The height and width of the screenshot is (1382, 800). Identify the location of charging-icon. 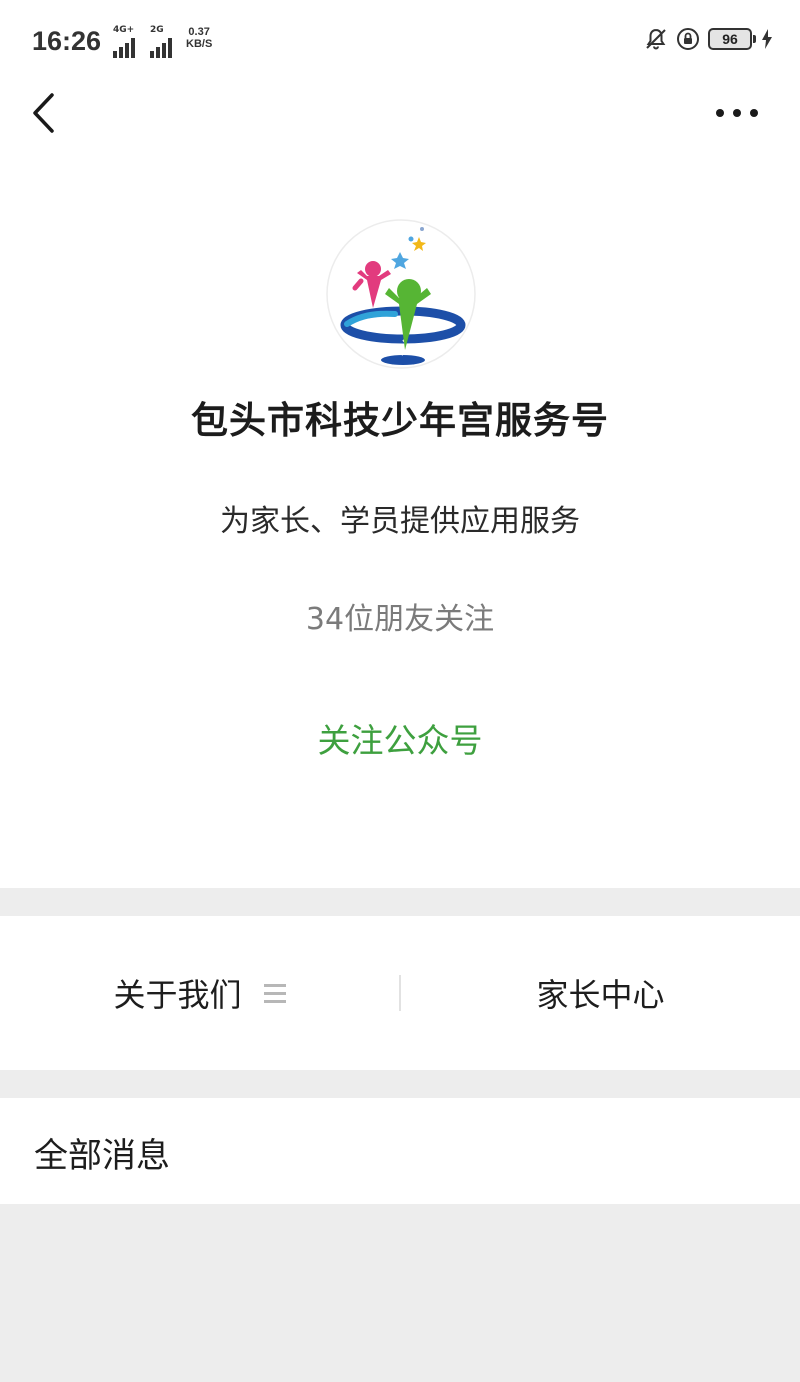
(767, 39).